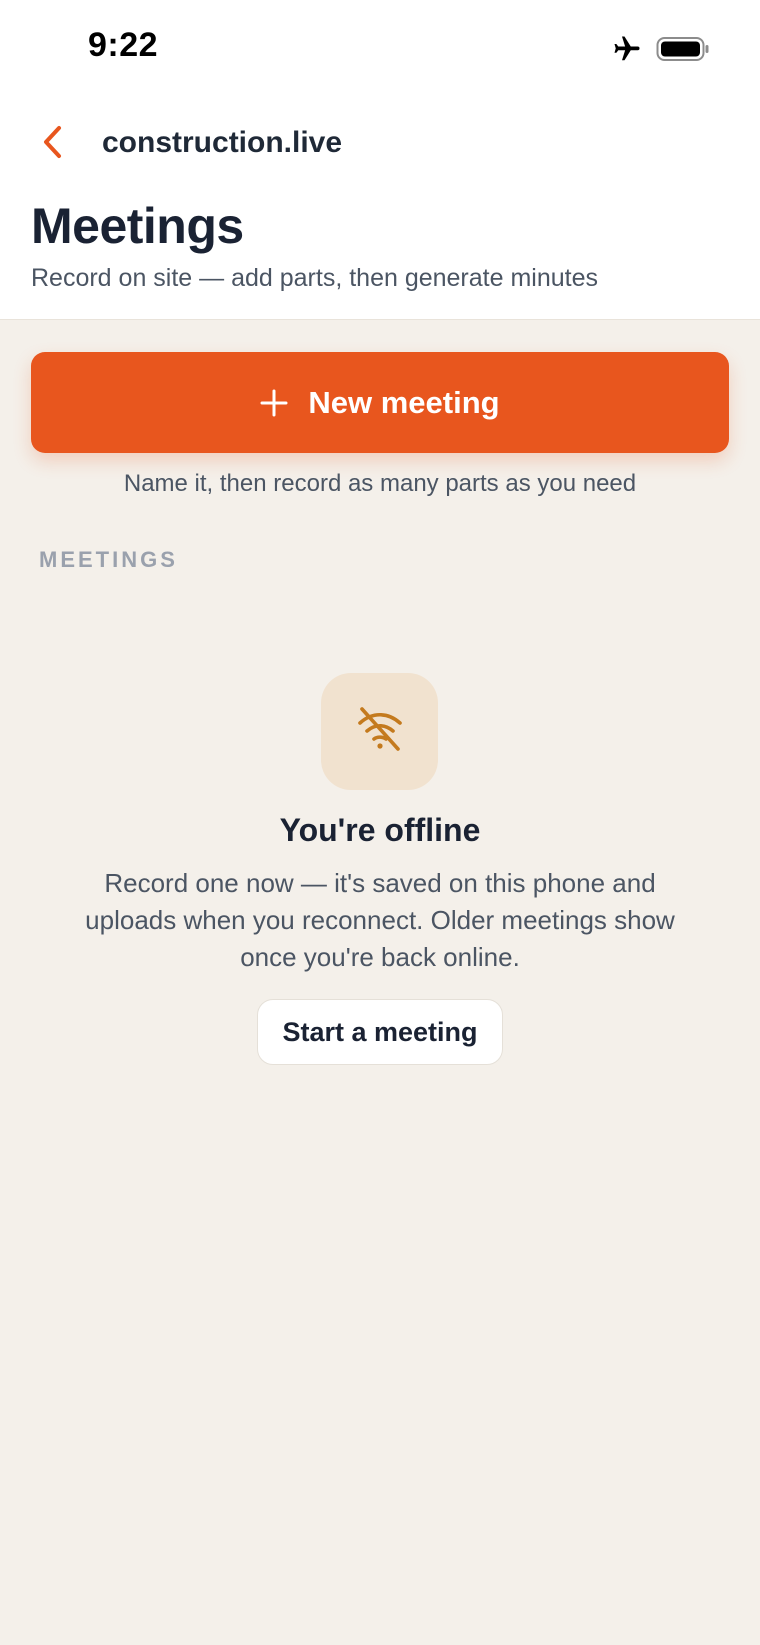  I want to click on new-meeting-button: New meeting, so click(380, 402).